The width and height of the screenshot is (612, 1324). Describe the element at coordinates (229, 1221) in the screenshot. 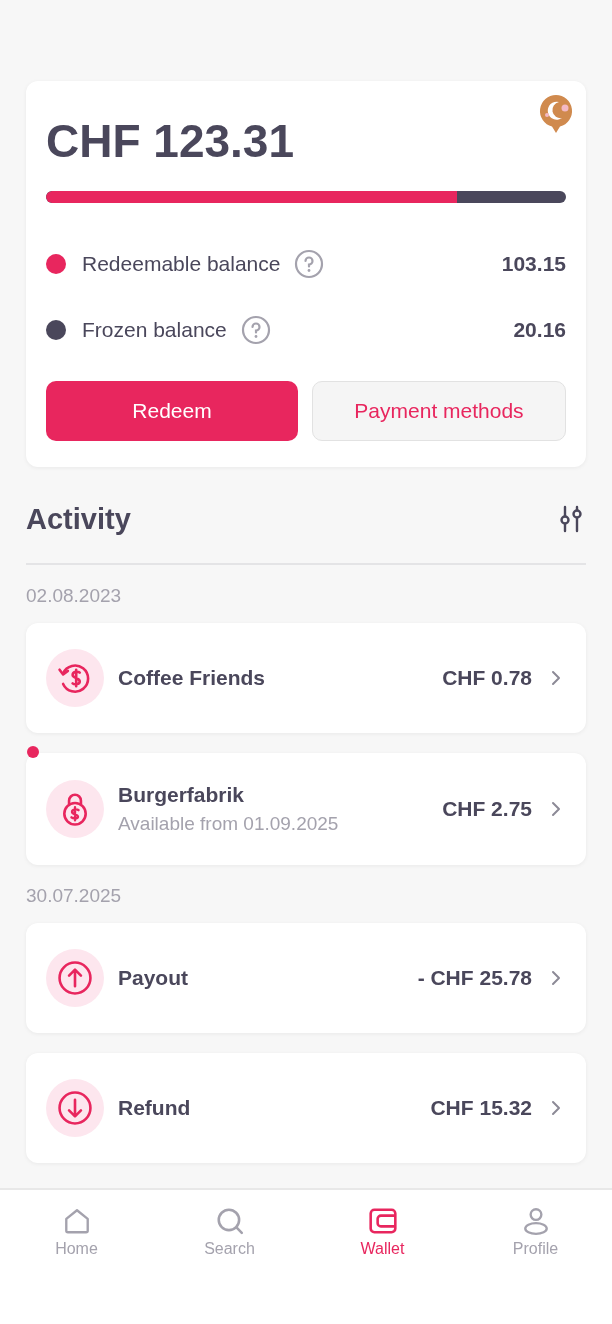

I see `search-icon` at that location.